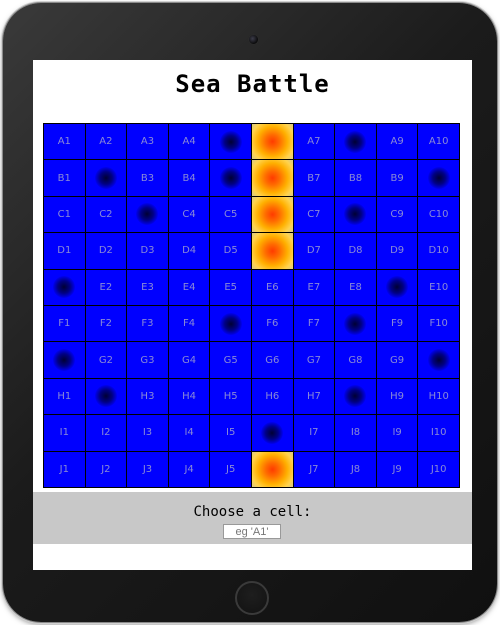  What do you see at coordinates (252, 531) in the screenshot?
I see `cell-input` at bounding box center [252, 531].